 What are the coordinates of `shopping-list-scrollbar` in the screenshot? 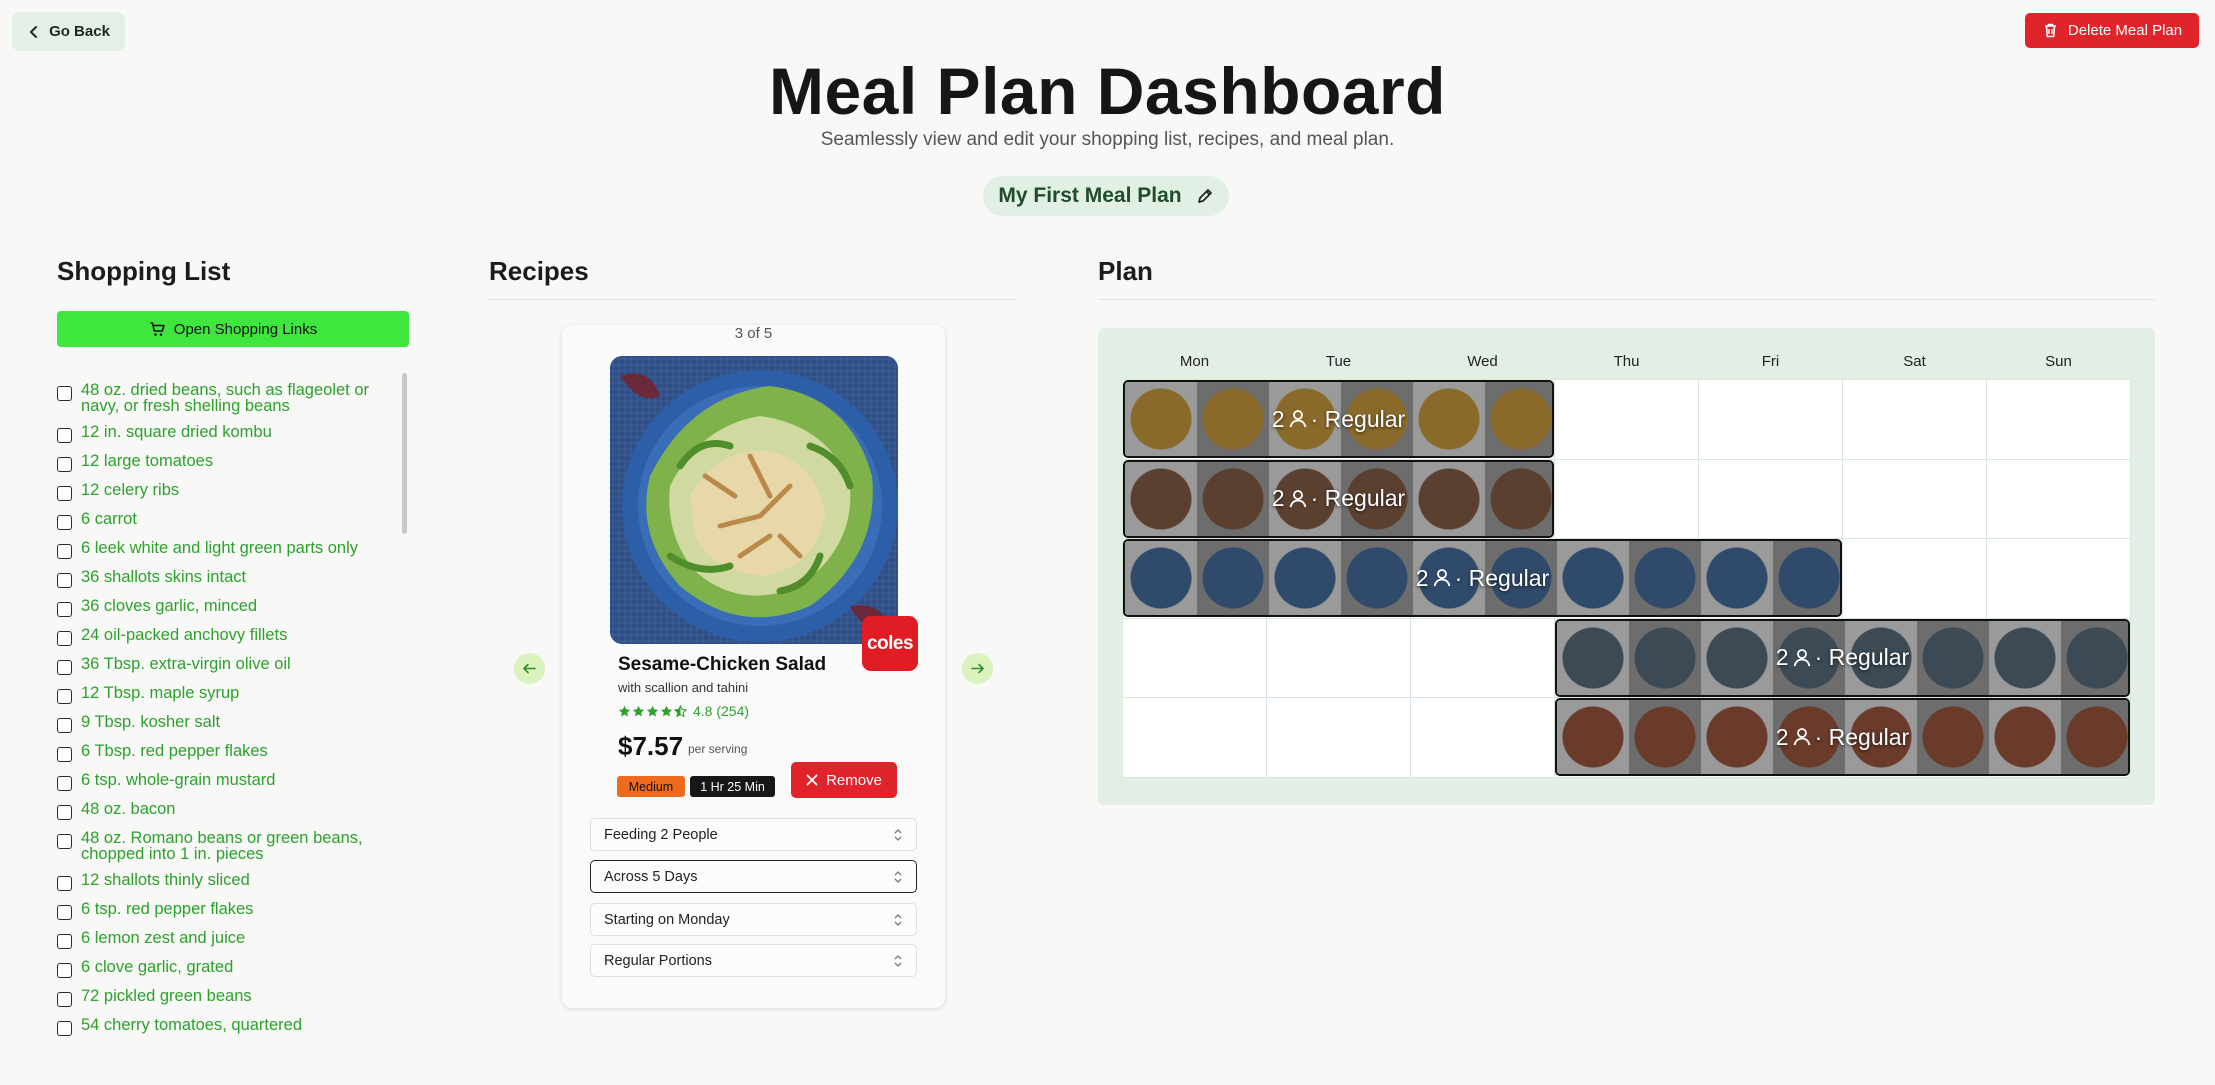 It's located at (404, 453).